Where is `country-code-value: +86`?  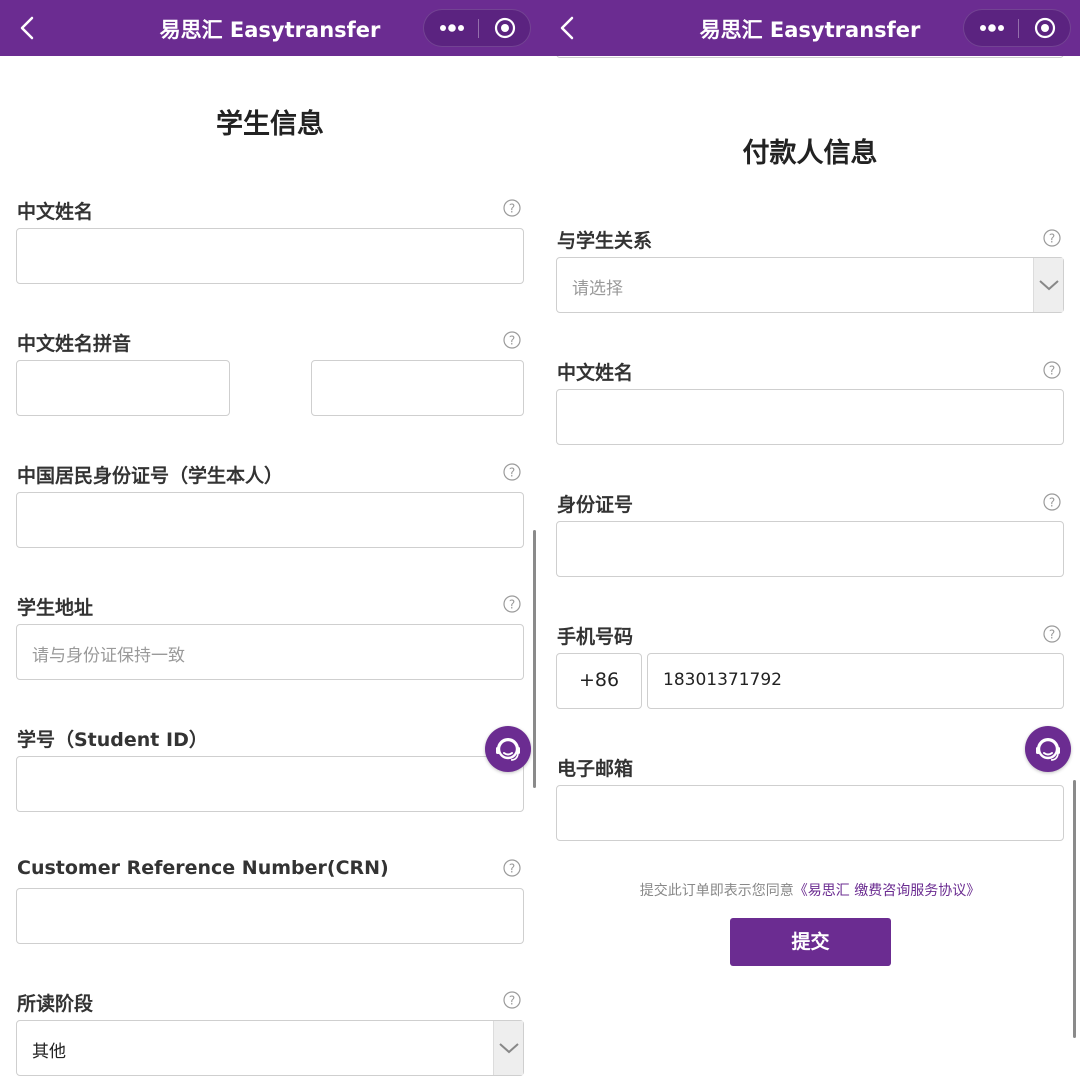 country-code-value: +86 is located at coordinates (599, 680).